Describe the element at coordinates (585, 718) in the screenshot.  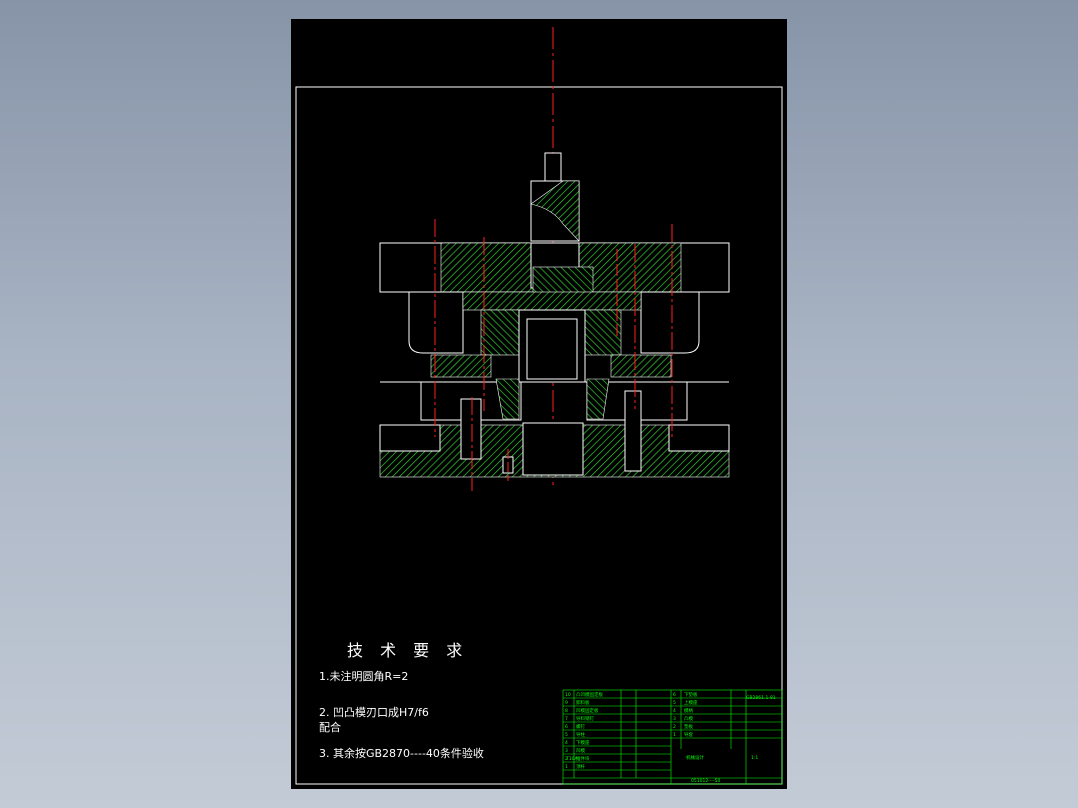
I see `left-part-name: 导料销钉` at that location.